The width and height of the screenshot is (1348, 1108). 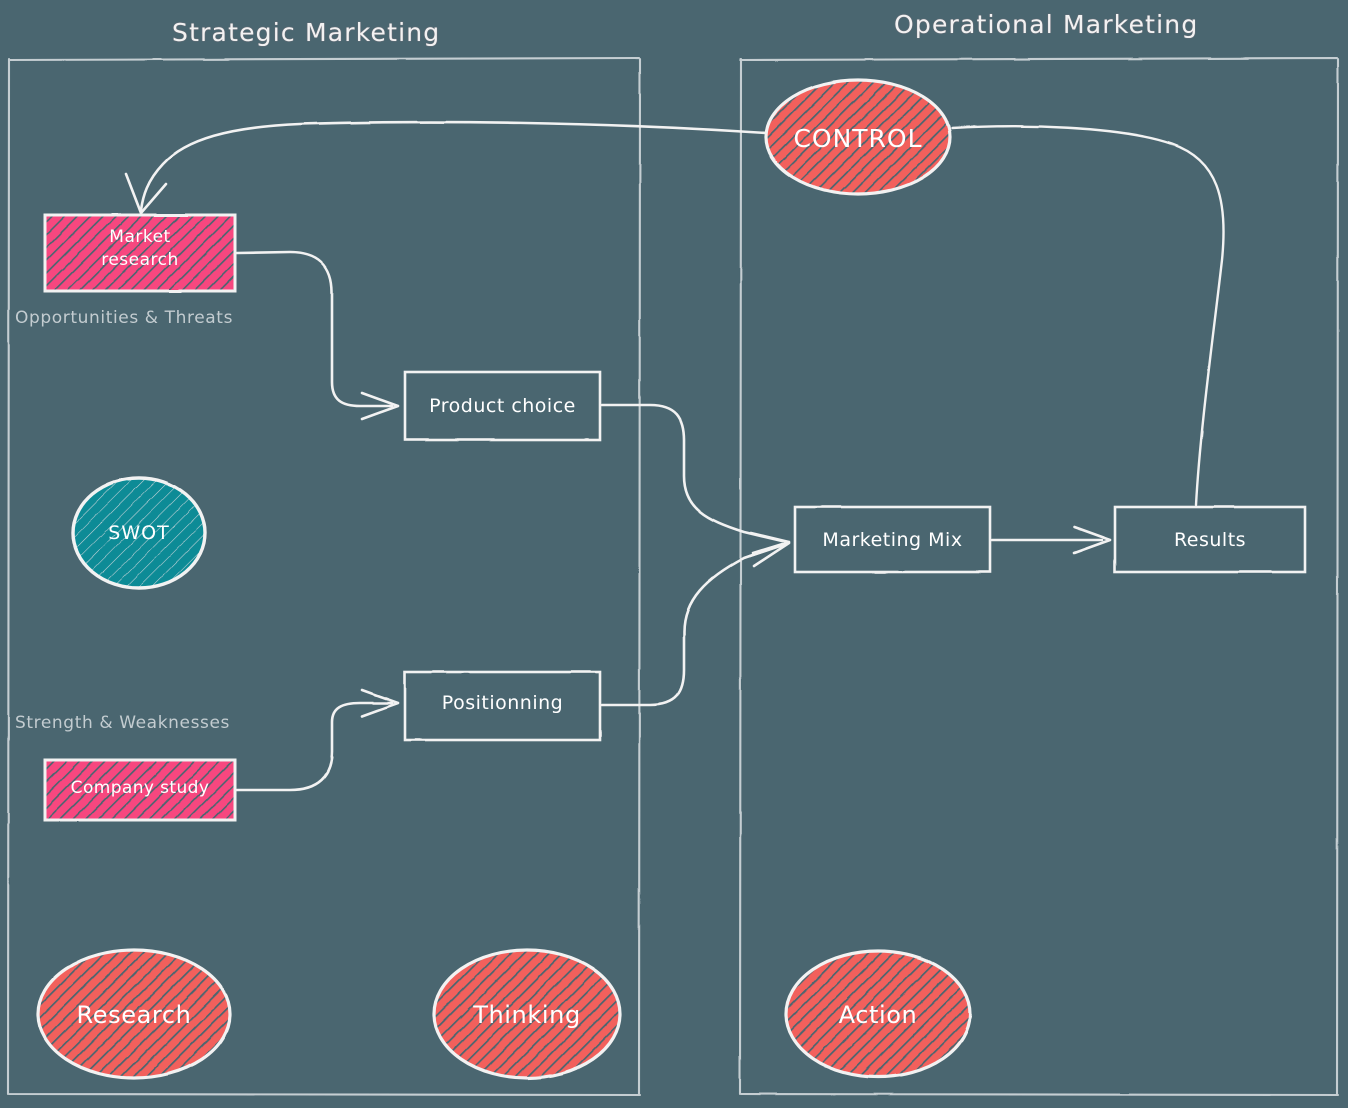 I want to click on node-research, so click(x=134, y=1014).